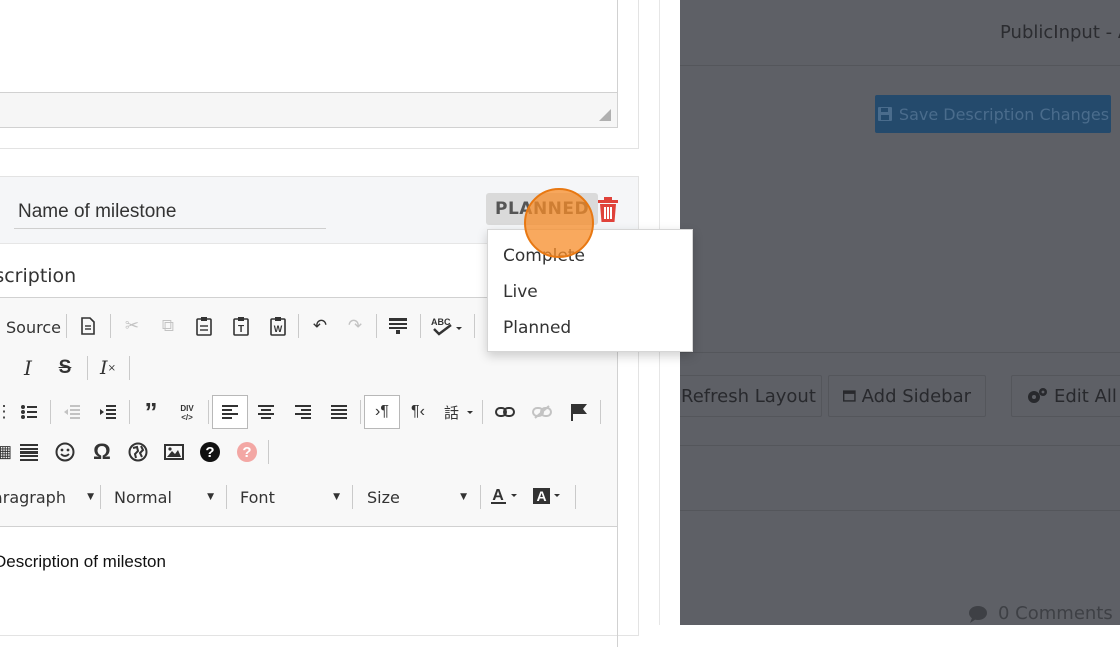 The width and height of the screenshot is (1120, 647). What do you see at coordinates (65, 368) in the screenshot?
I see `strike-icon: S` at bounding box center [65, 368].